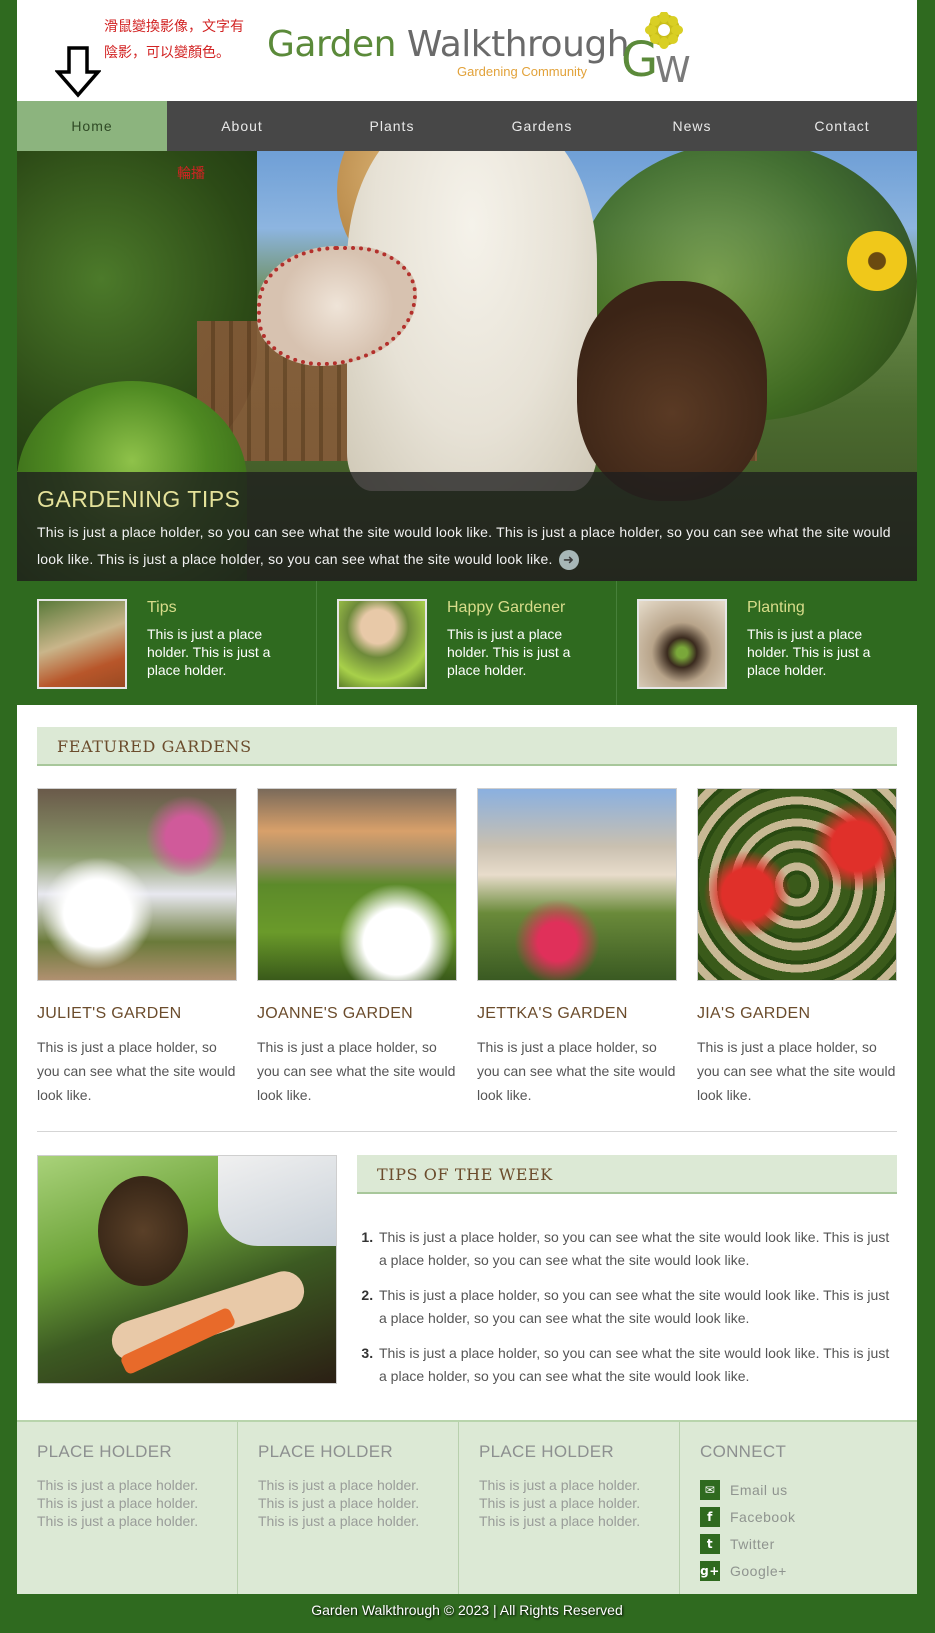 Image resolution: width=935 pixels, height=1633 pixels. I want to click on email-icon: ✉, so click(710, 1489).